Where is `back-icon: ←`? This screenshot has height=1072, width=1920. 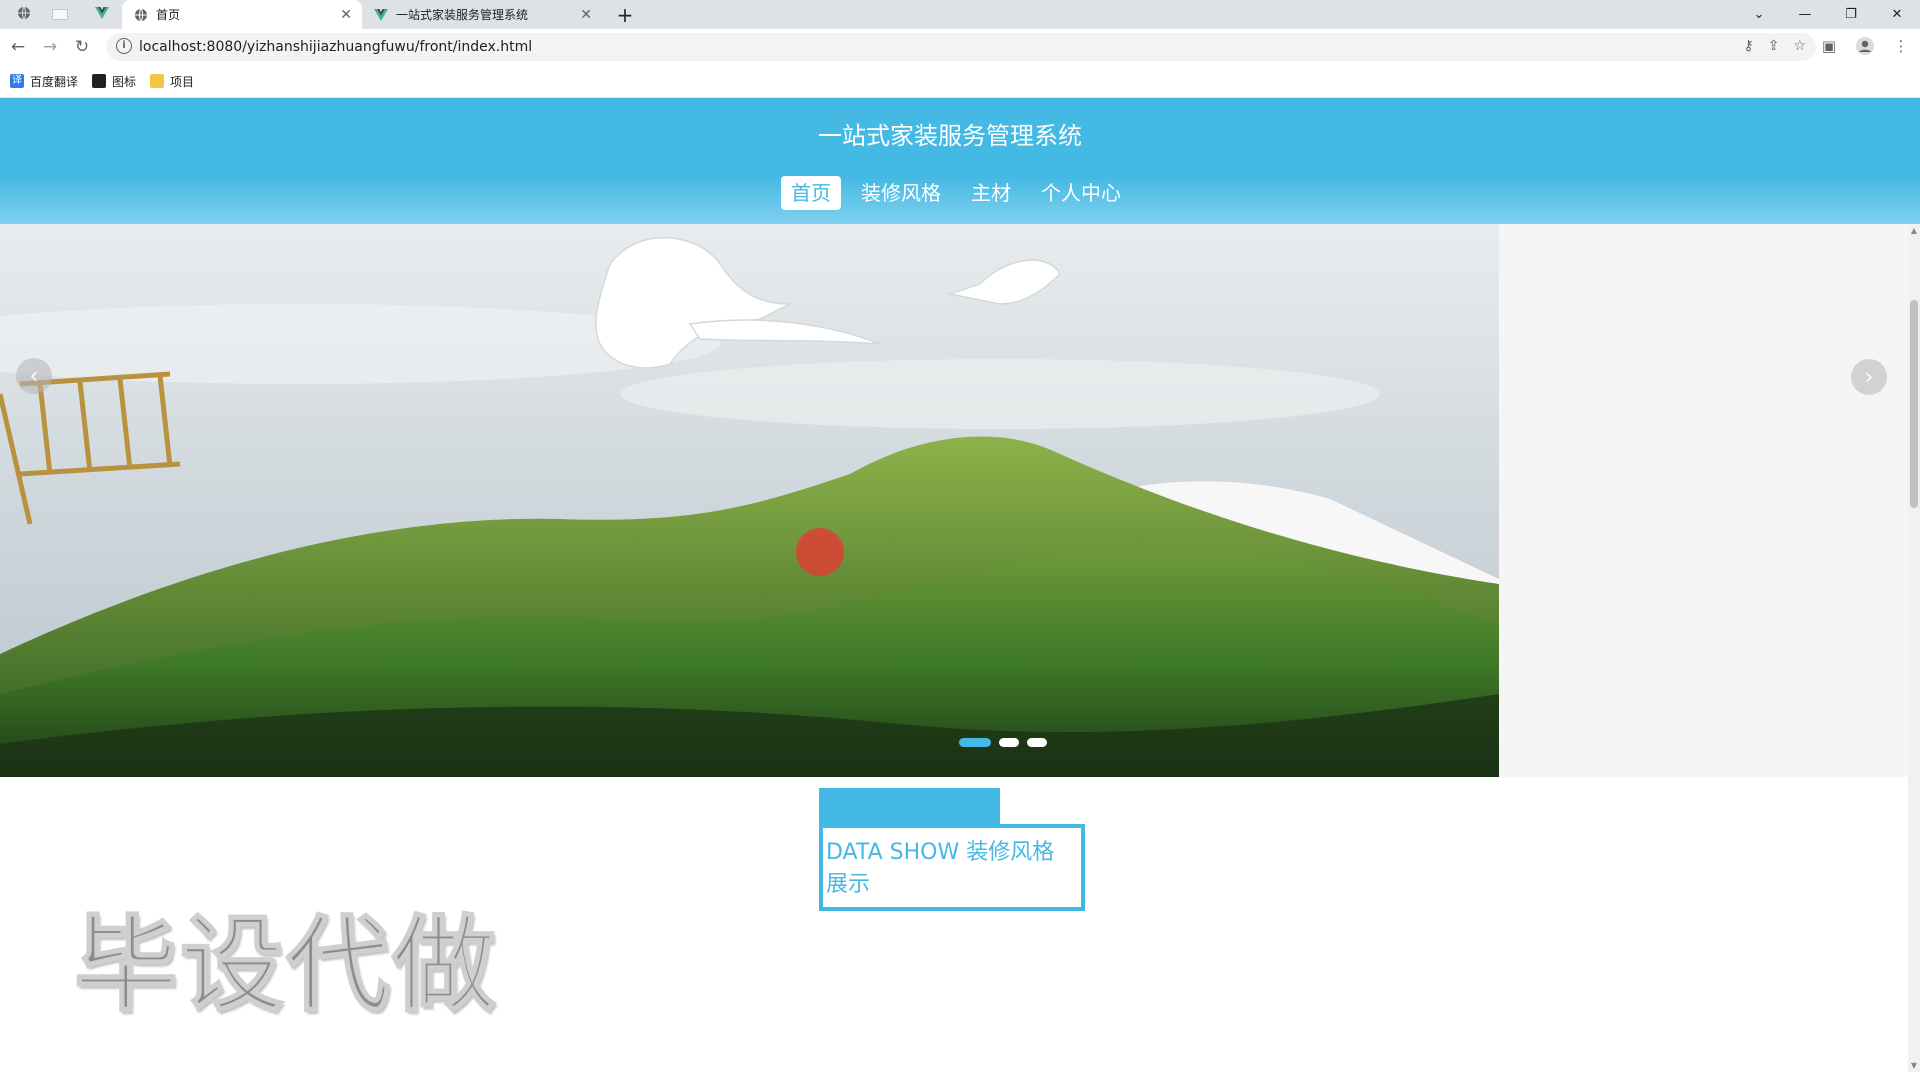
back-icon: ← is located at coordinates (18, 47).